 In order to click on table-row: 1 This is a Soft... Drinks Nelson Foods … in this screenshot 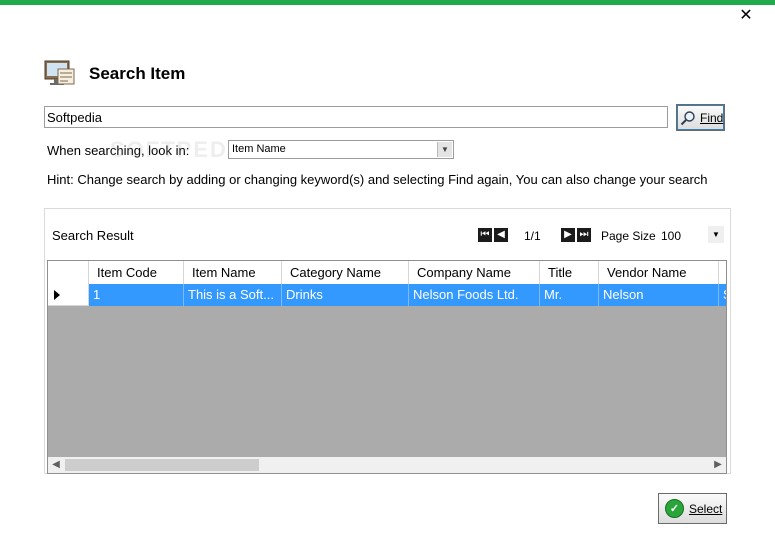, I will do `click(387, 295)`.